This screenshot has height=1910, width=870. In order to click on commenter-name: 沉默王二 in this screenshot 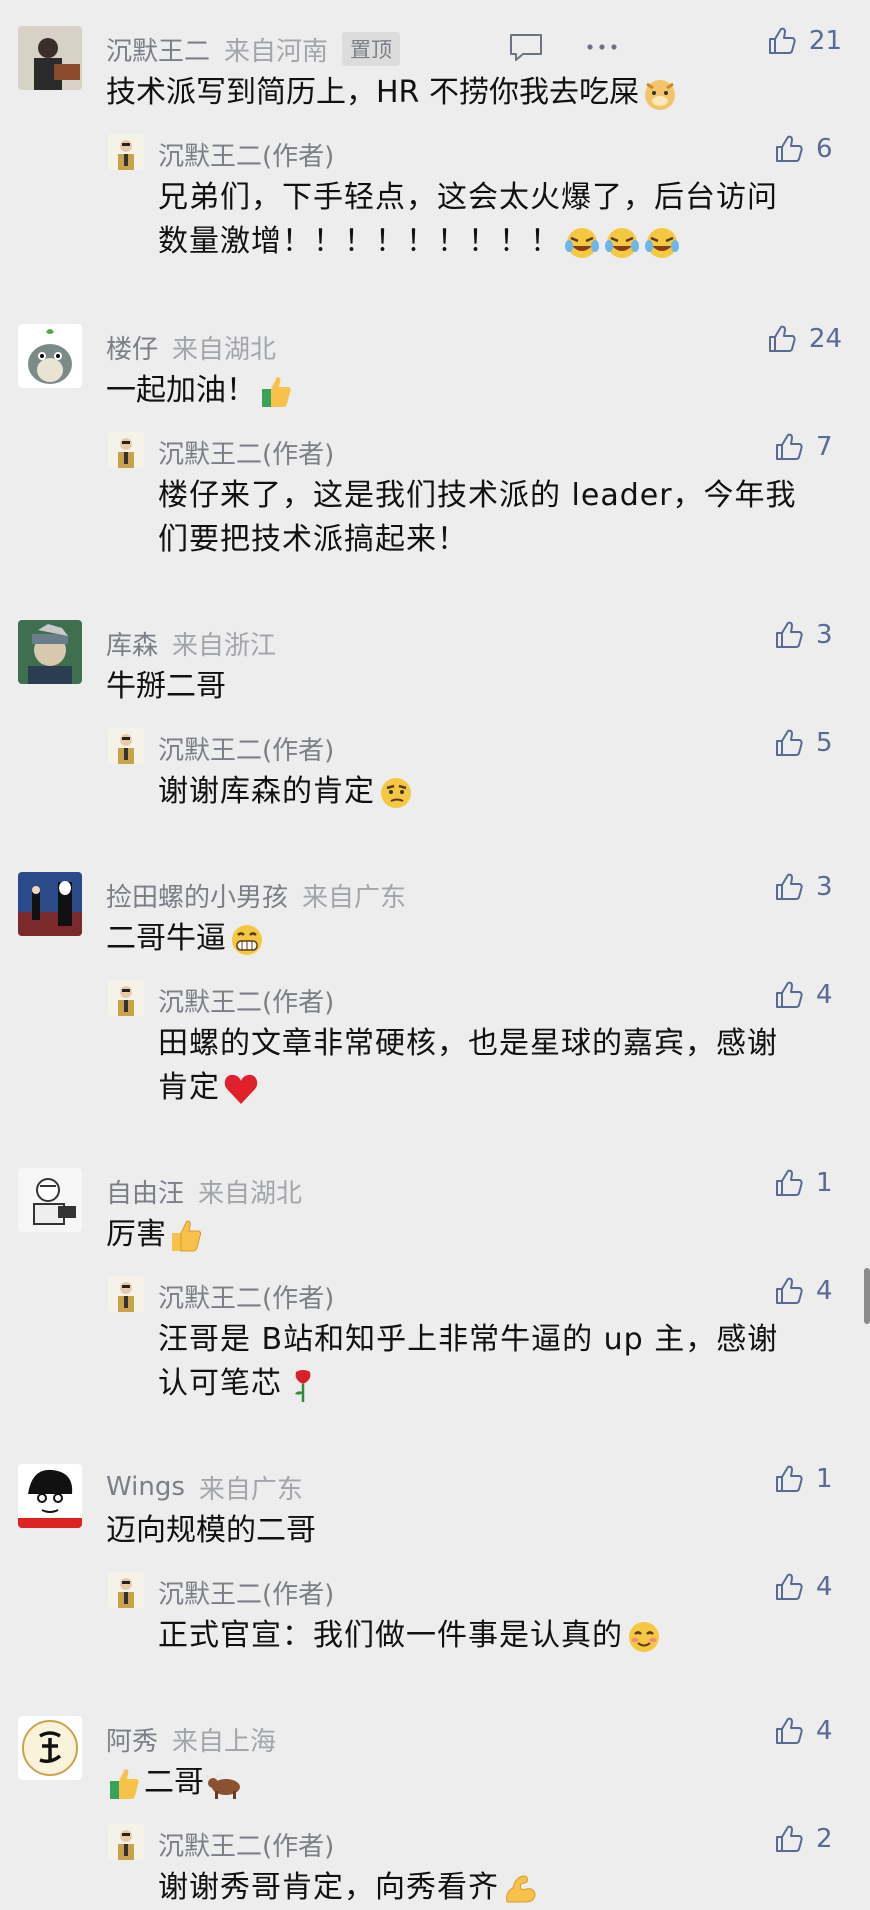, I will do `click(158, 49)`.